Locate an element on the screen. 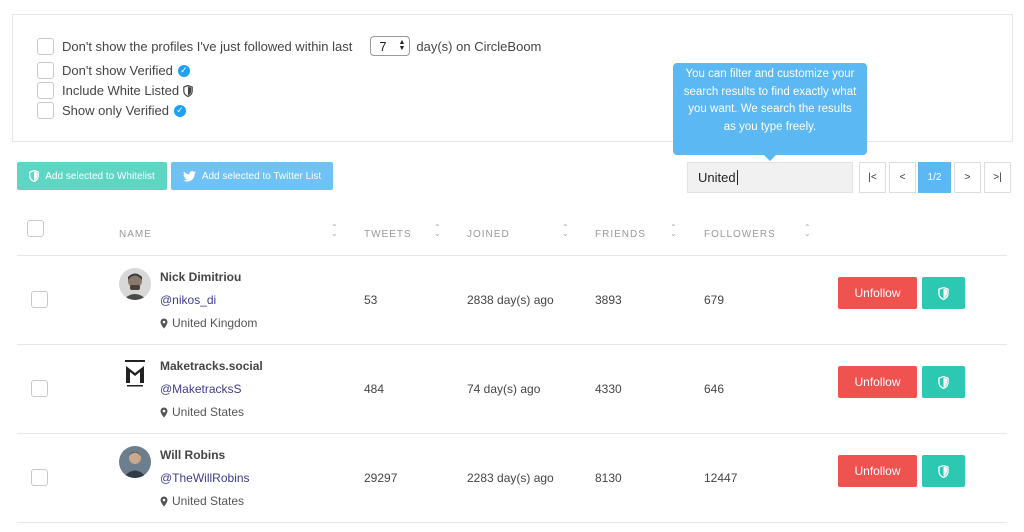 Image resolution: width=1024 pixels, height=532 pixels. filter-include-whitelisted: Include White Listed is located at coordinates (115, 90).